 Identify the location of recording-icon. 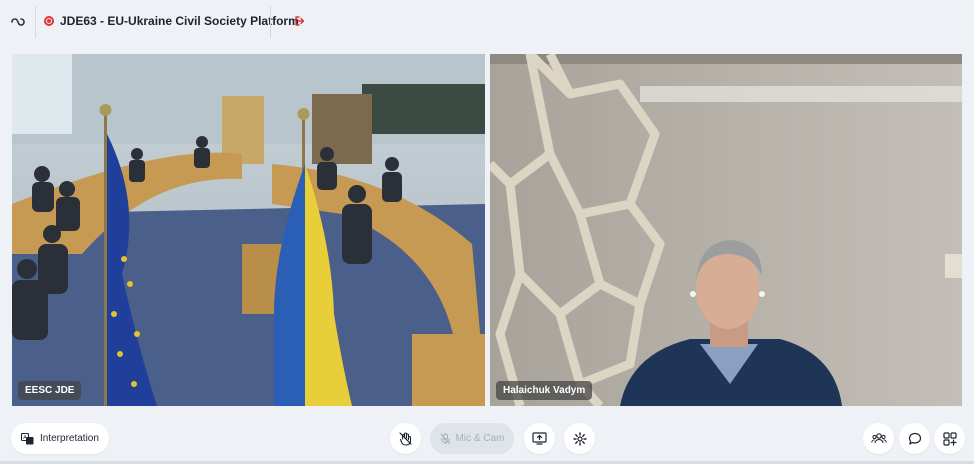
(49, 21).